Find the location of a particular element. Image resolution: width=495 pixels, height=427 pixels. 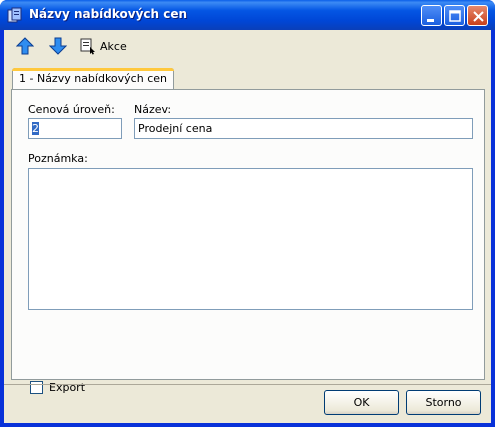

close-icon is located at coordinates (478, 16).